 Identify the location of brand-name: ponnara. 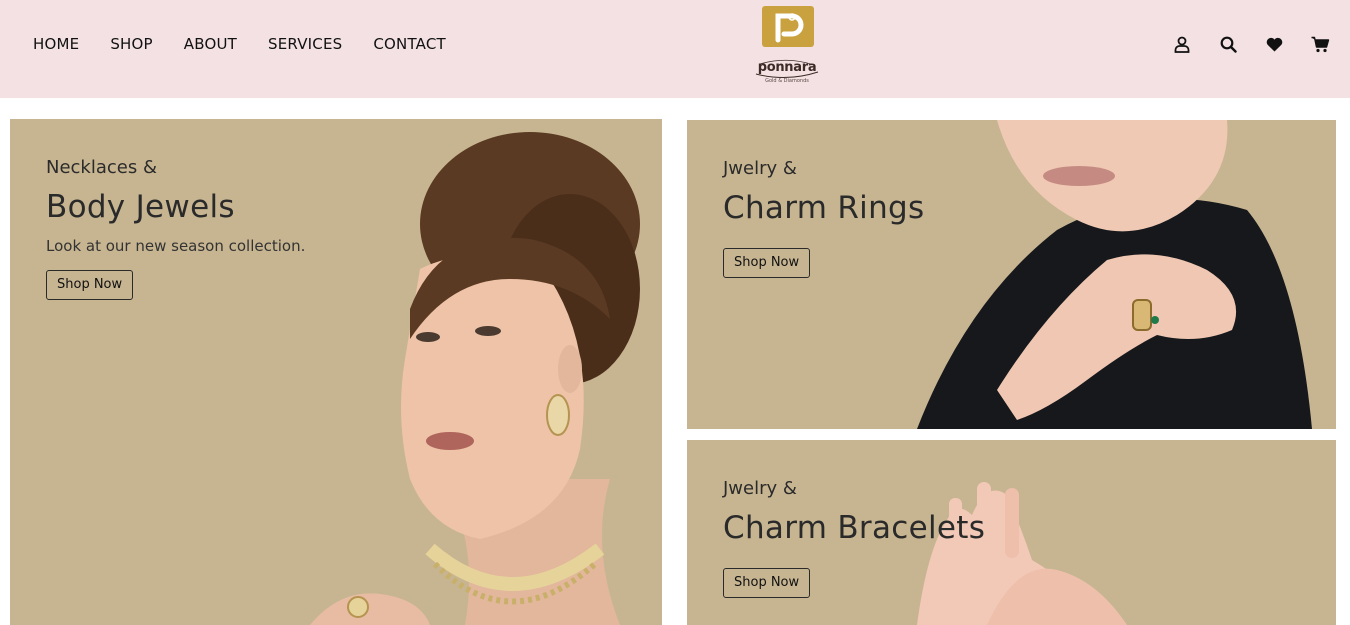
(787, 67).